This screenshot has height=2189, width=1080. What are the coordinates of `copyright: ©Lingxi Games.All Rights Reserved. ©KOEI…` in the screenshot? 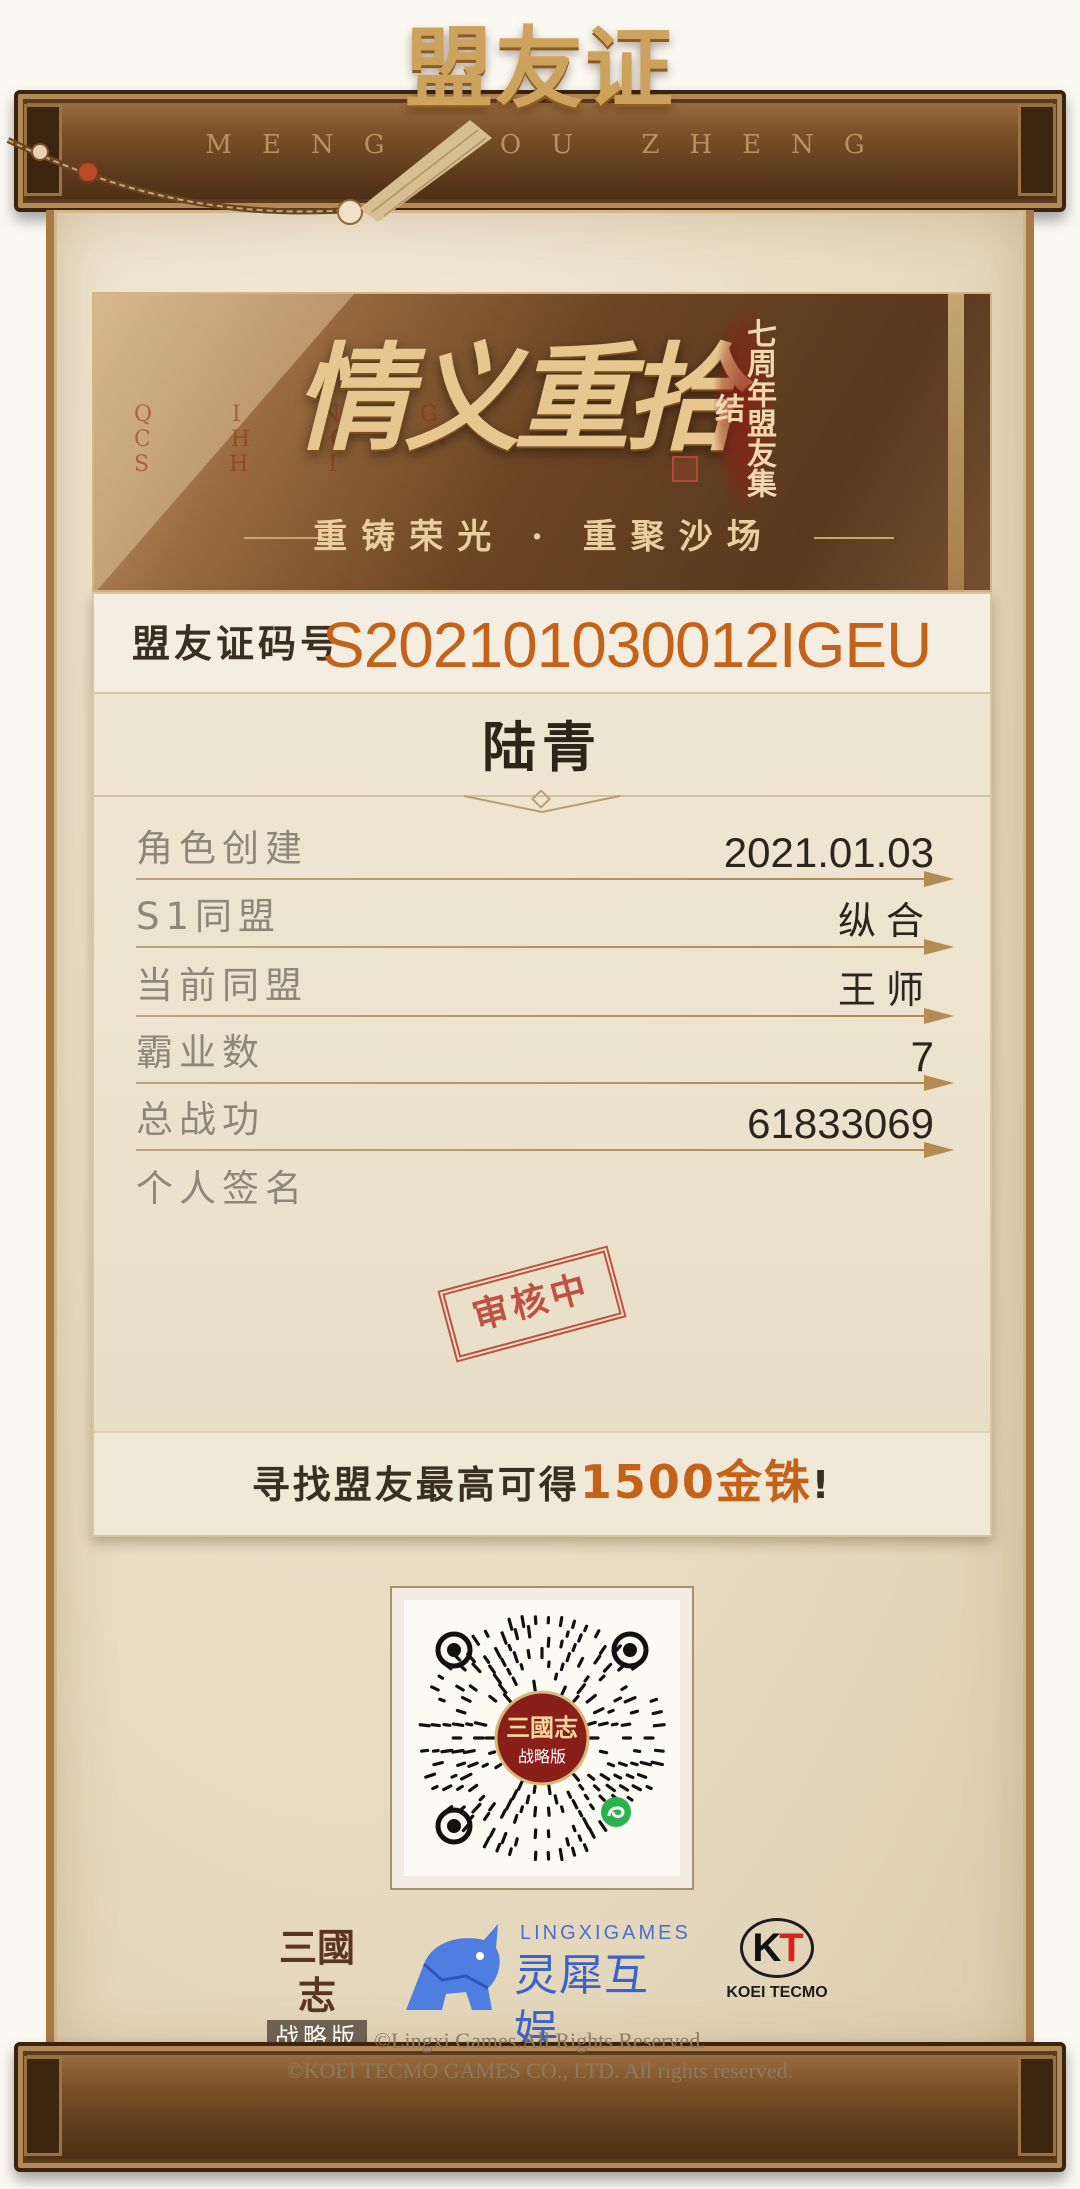 It's located at (540, 2056).